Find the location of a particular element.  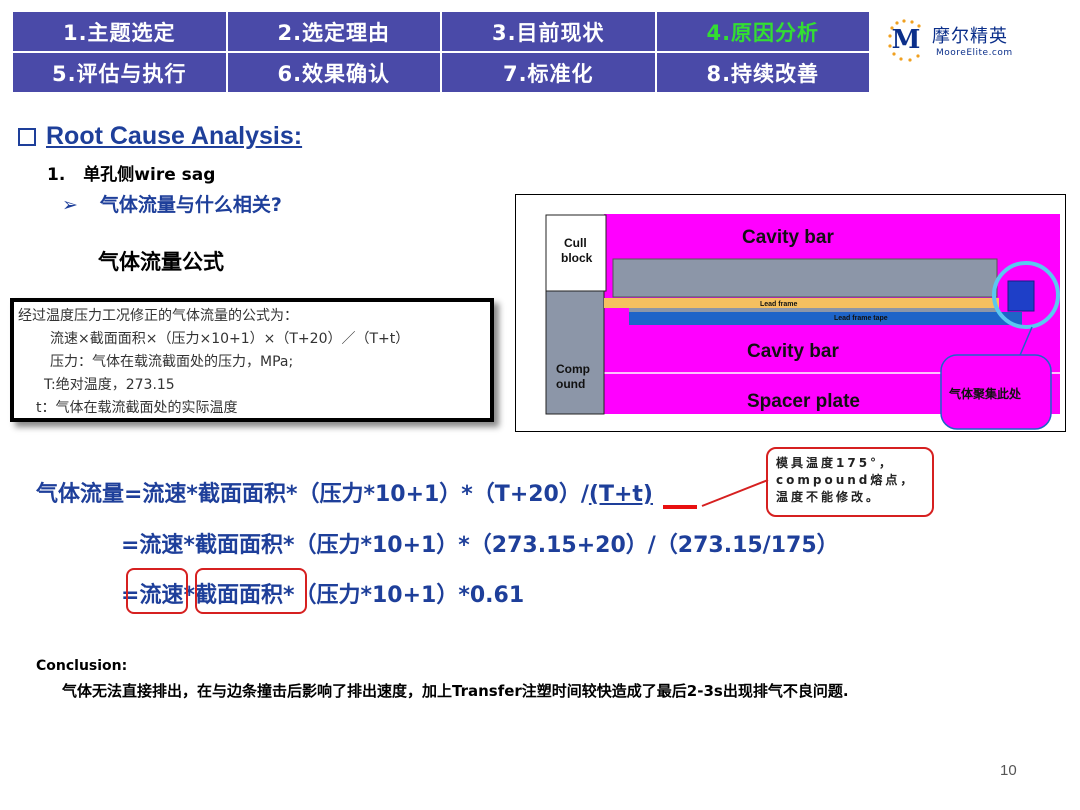

tape-gap is located at coordinates (814, 310).